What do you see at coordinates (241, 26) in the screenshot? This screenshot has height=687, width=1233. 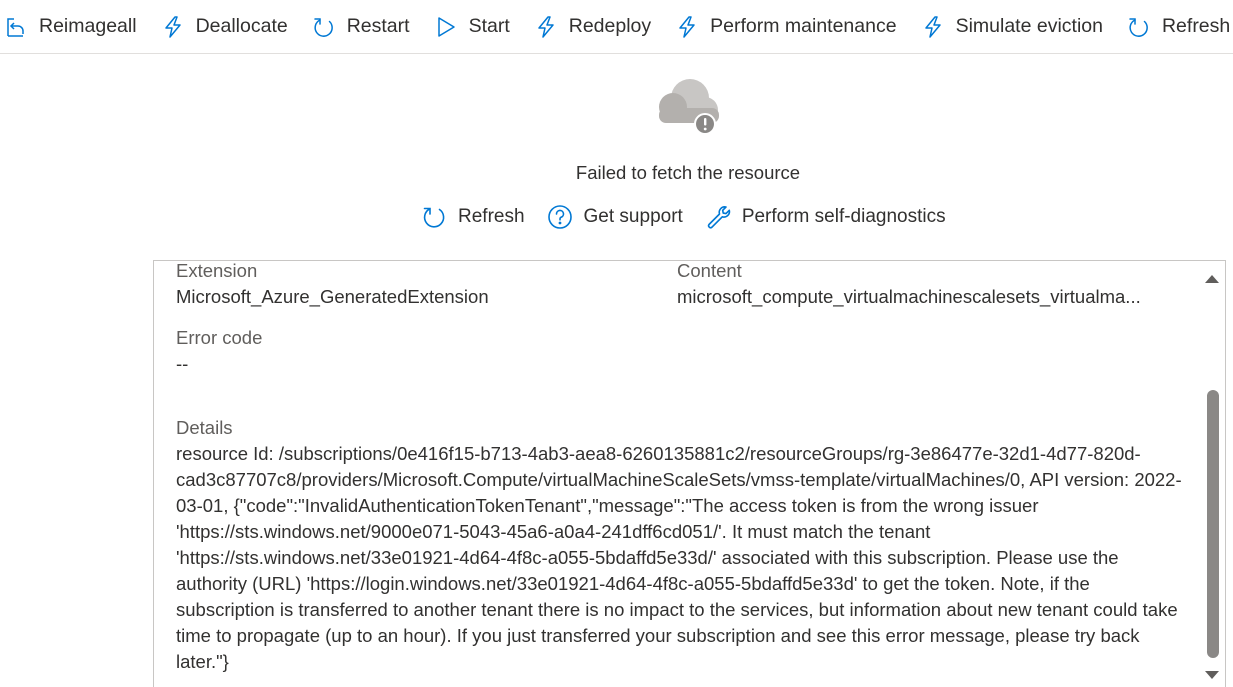 I see `deallocate-label: Deallocate` at bounding box center [241, 26].